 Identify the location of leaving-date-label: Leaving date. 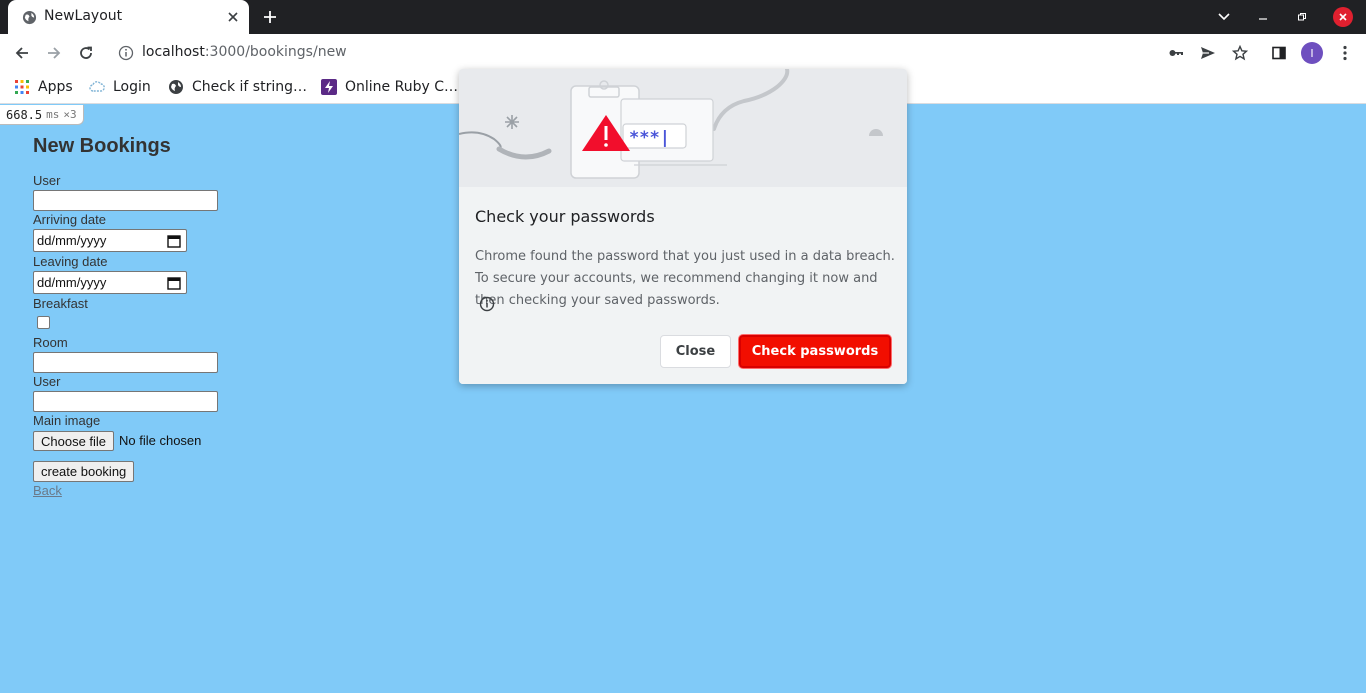
(70, 261).